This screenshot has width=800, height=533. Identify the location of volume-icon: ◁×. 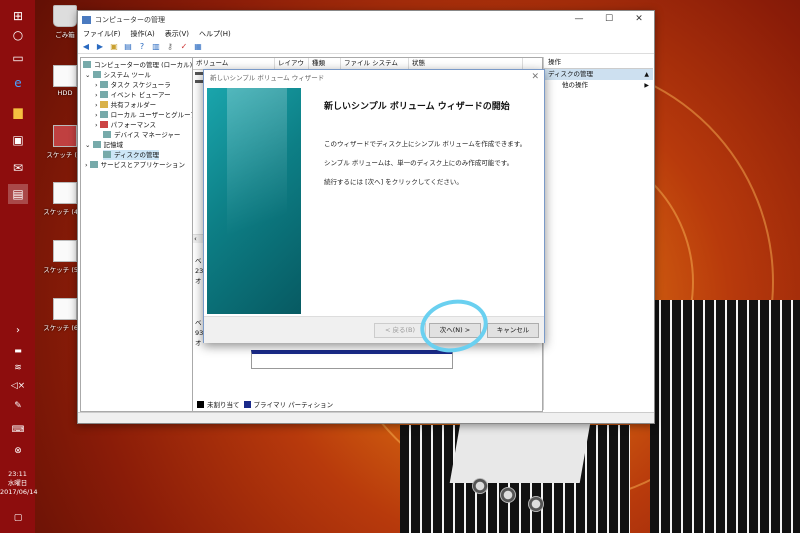
(18, 386).